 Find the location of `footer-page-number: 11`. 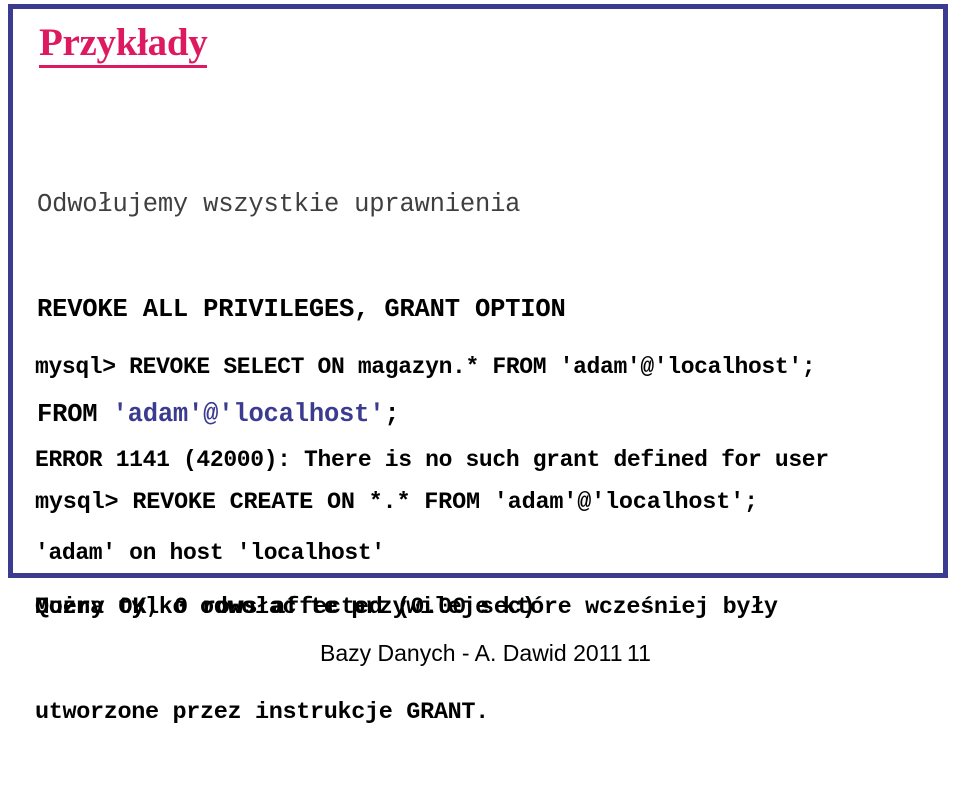

footer-page-number: 11 is located at coordinates (639, 653).